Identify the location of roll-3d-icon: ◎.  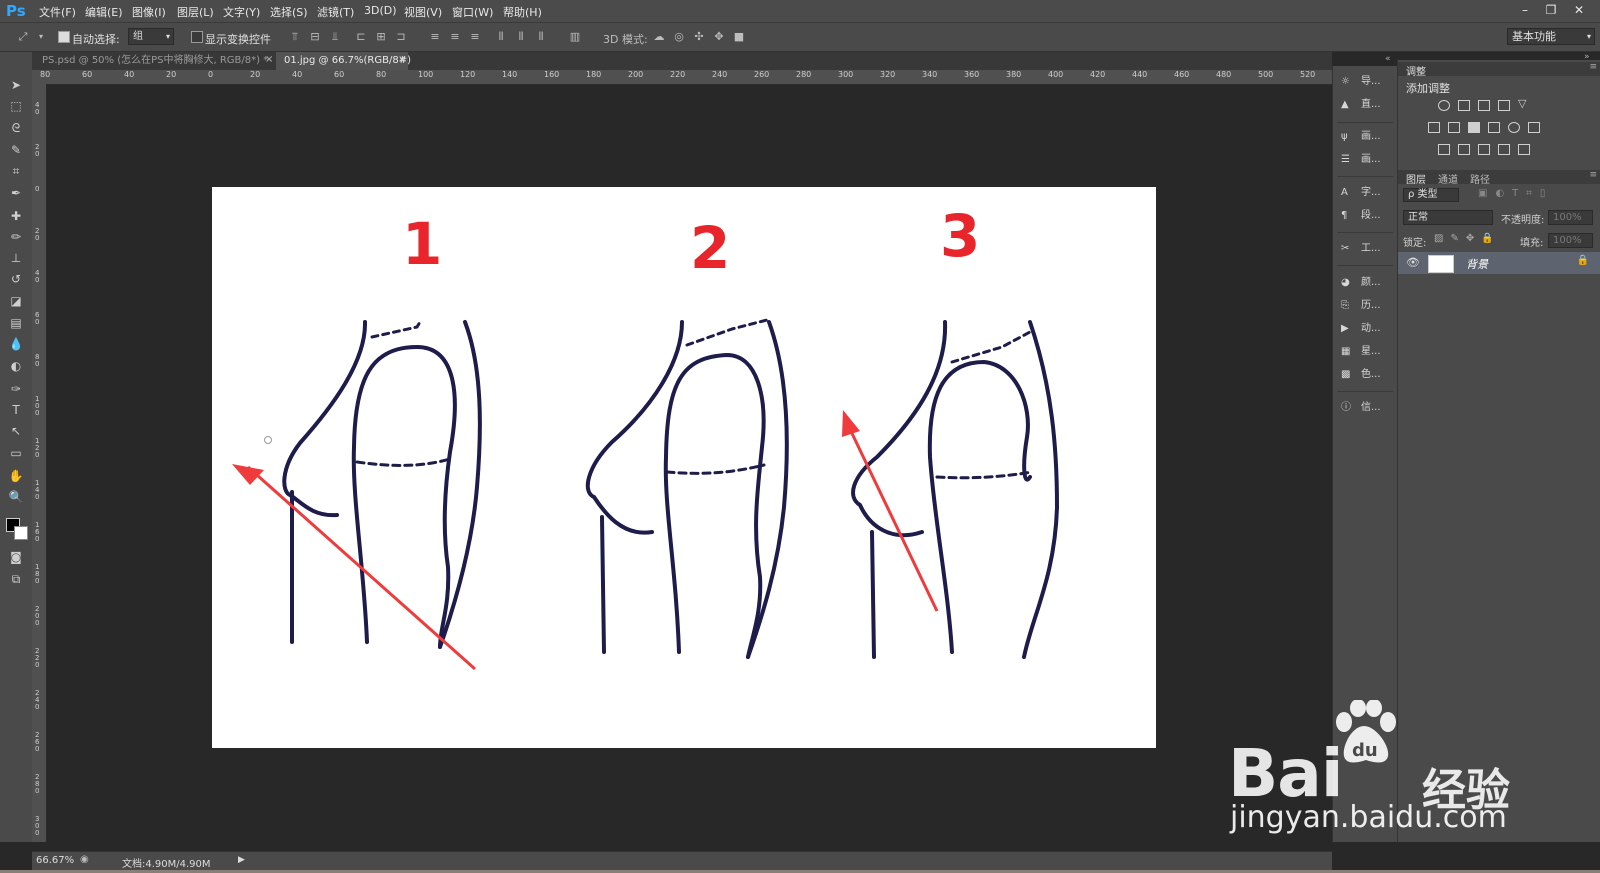
(679, 37).